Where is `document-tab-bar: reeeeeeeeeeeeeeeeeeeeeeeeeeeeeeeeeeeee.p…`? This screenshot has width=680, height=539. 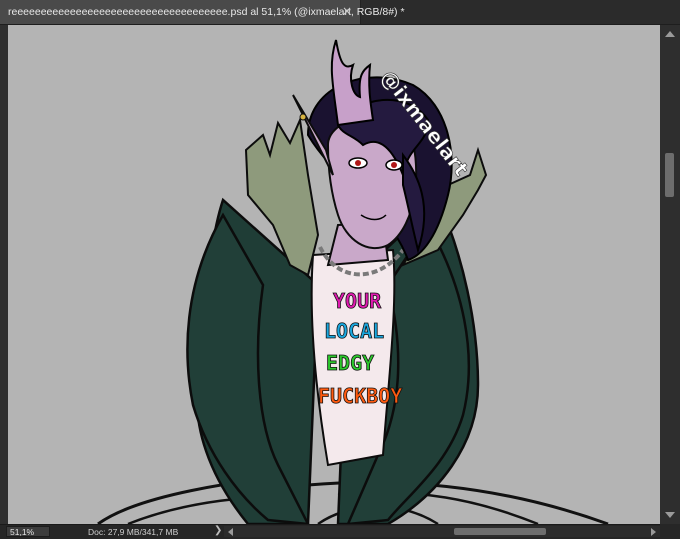
document-tab-bar: reeeeeeeeeeeeeeeeeeeeeeeeeeeeeeeeeeeee.p… is located at coordinates (340, 12).